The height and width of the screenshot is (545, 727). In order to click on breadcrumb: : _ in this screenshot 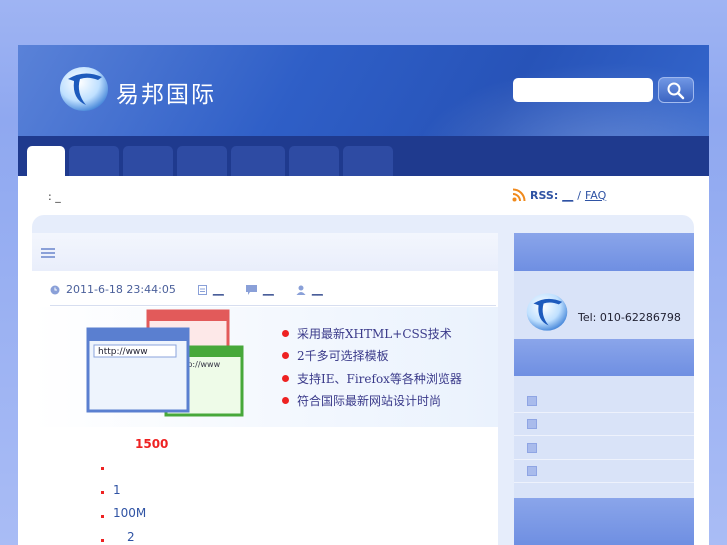, I will do `click(54, 196)`.